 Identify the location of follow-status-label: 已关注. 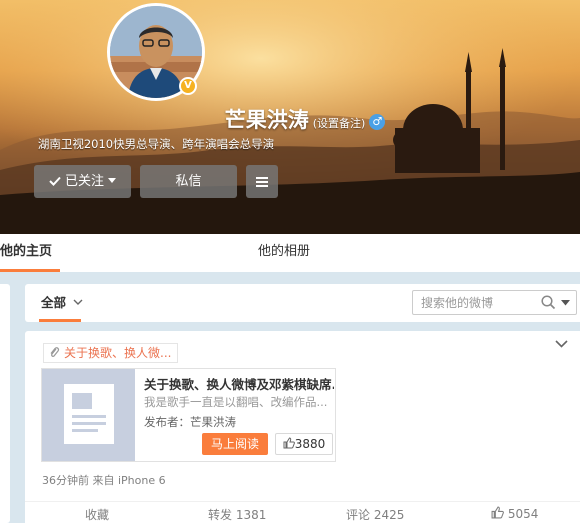
(84, 181).